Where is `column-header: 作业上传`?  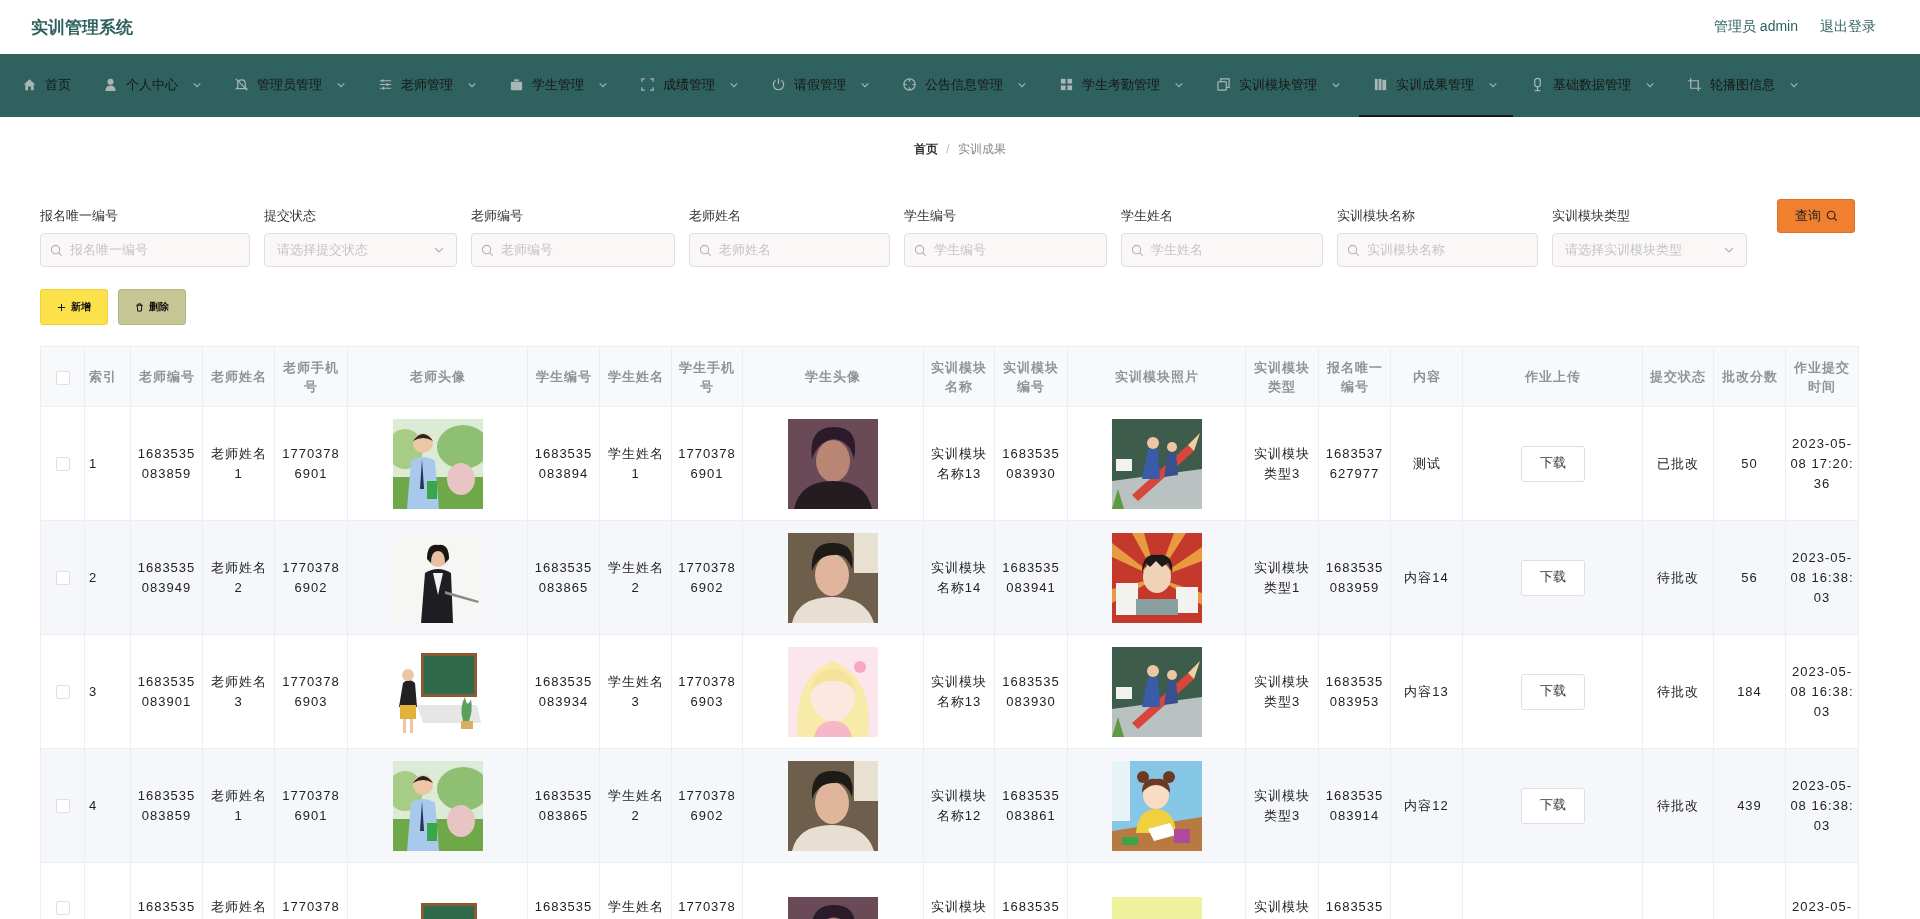 column-header: 作业上传 is located at coordinates (1552, 376).